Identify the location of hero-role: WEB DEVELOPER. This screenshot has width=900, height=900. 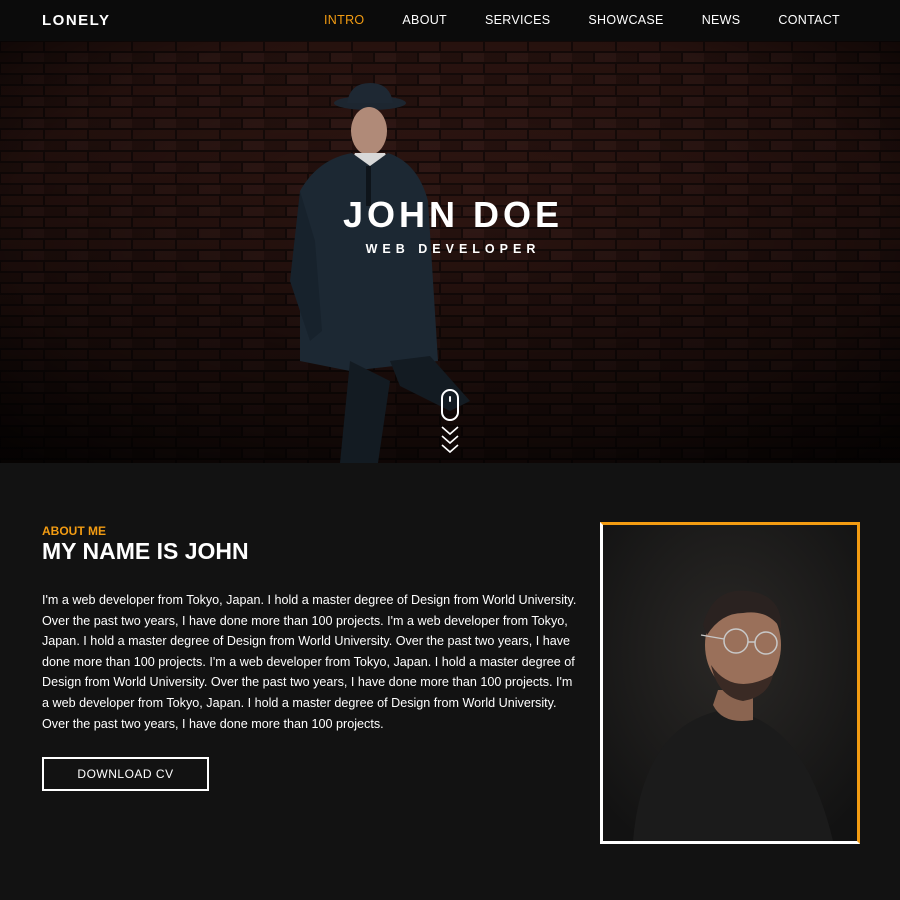
(453, 249).